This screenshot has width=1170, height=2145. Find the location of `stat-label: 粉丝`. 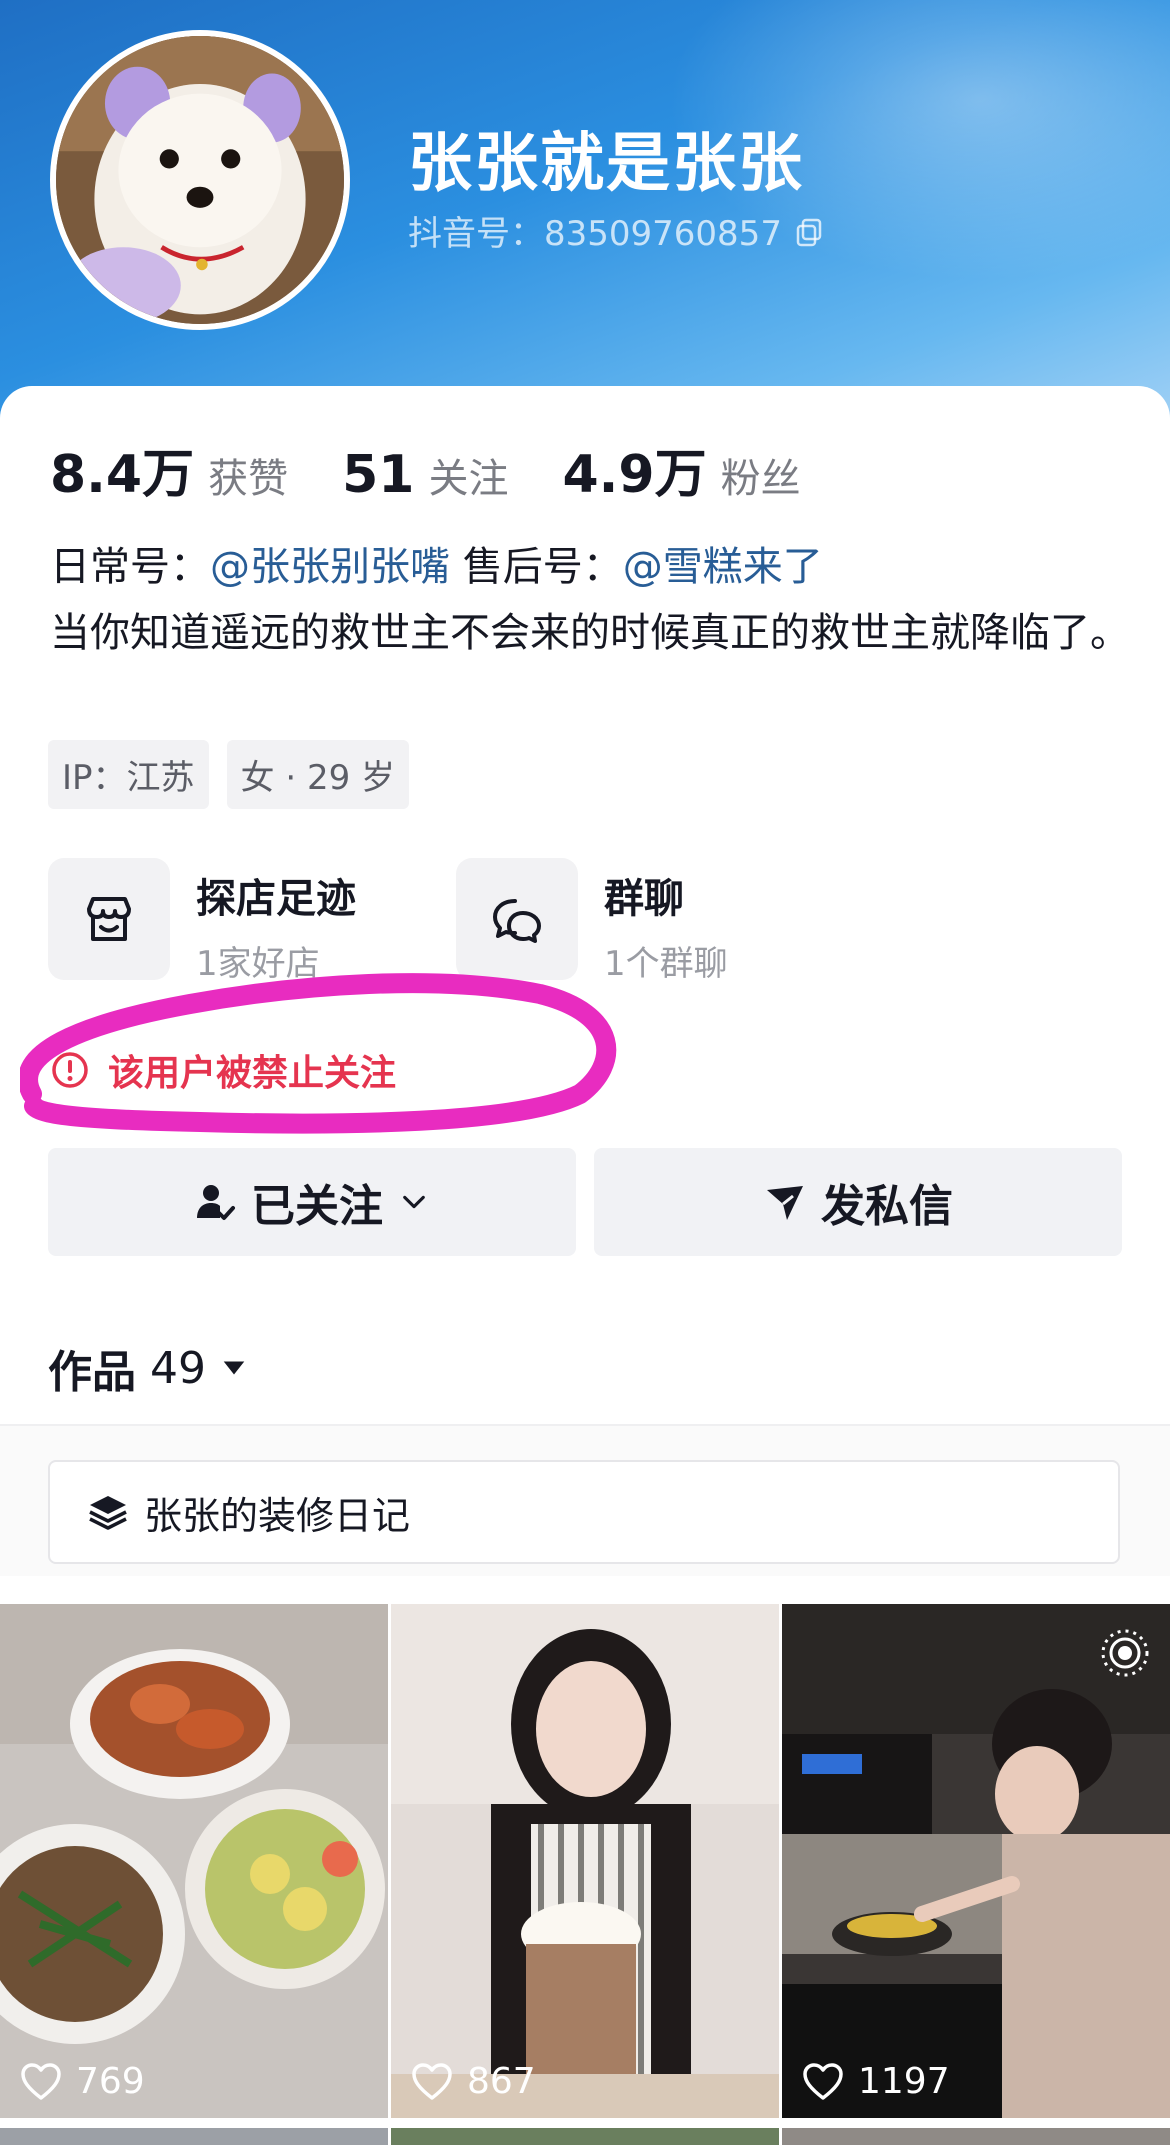

stat-label: 粉丝 is located at coordinates (760, 479).